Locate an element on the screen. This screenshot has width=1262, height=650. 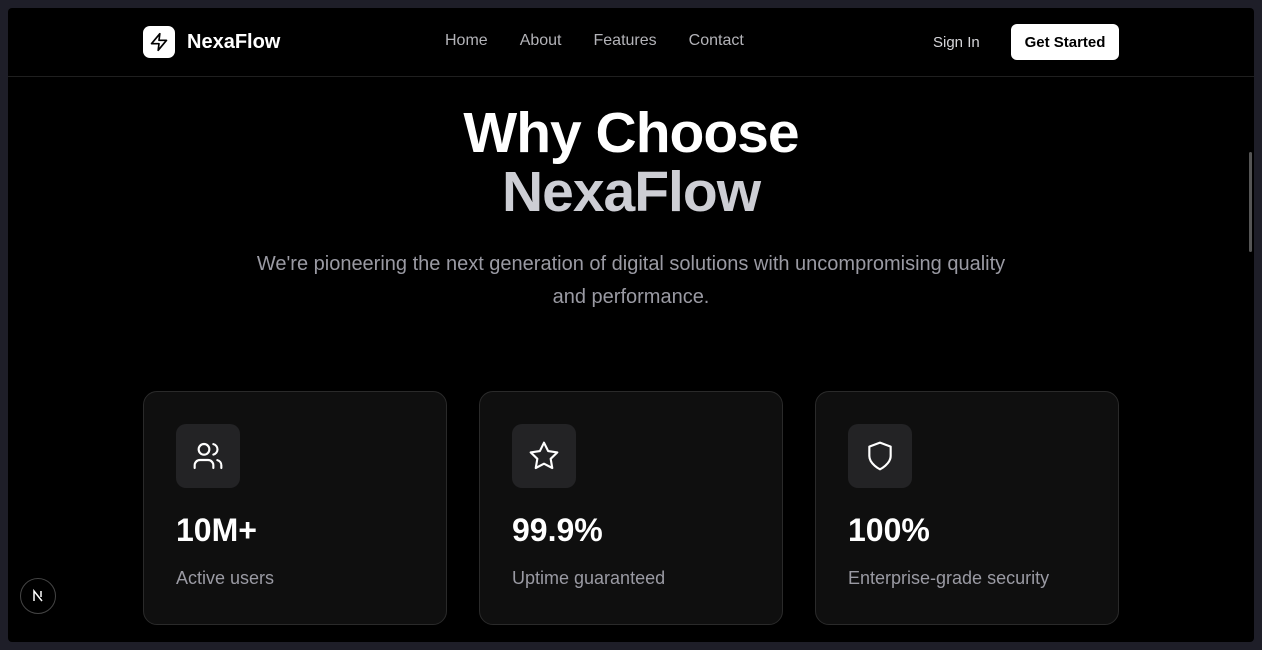
shield-icon is located at coordinates (880, 456).